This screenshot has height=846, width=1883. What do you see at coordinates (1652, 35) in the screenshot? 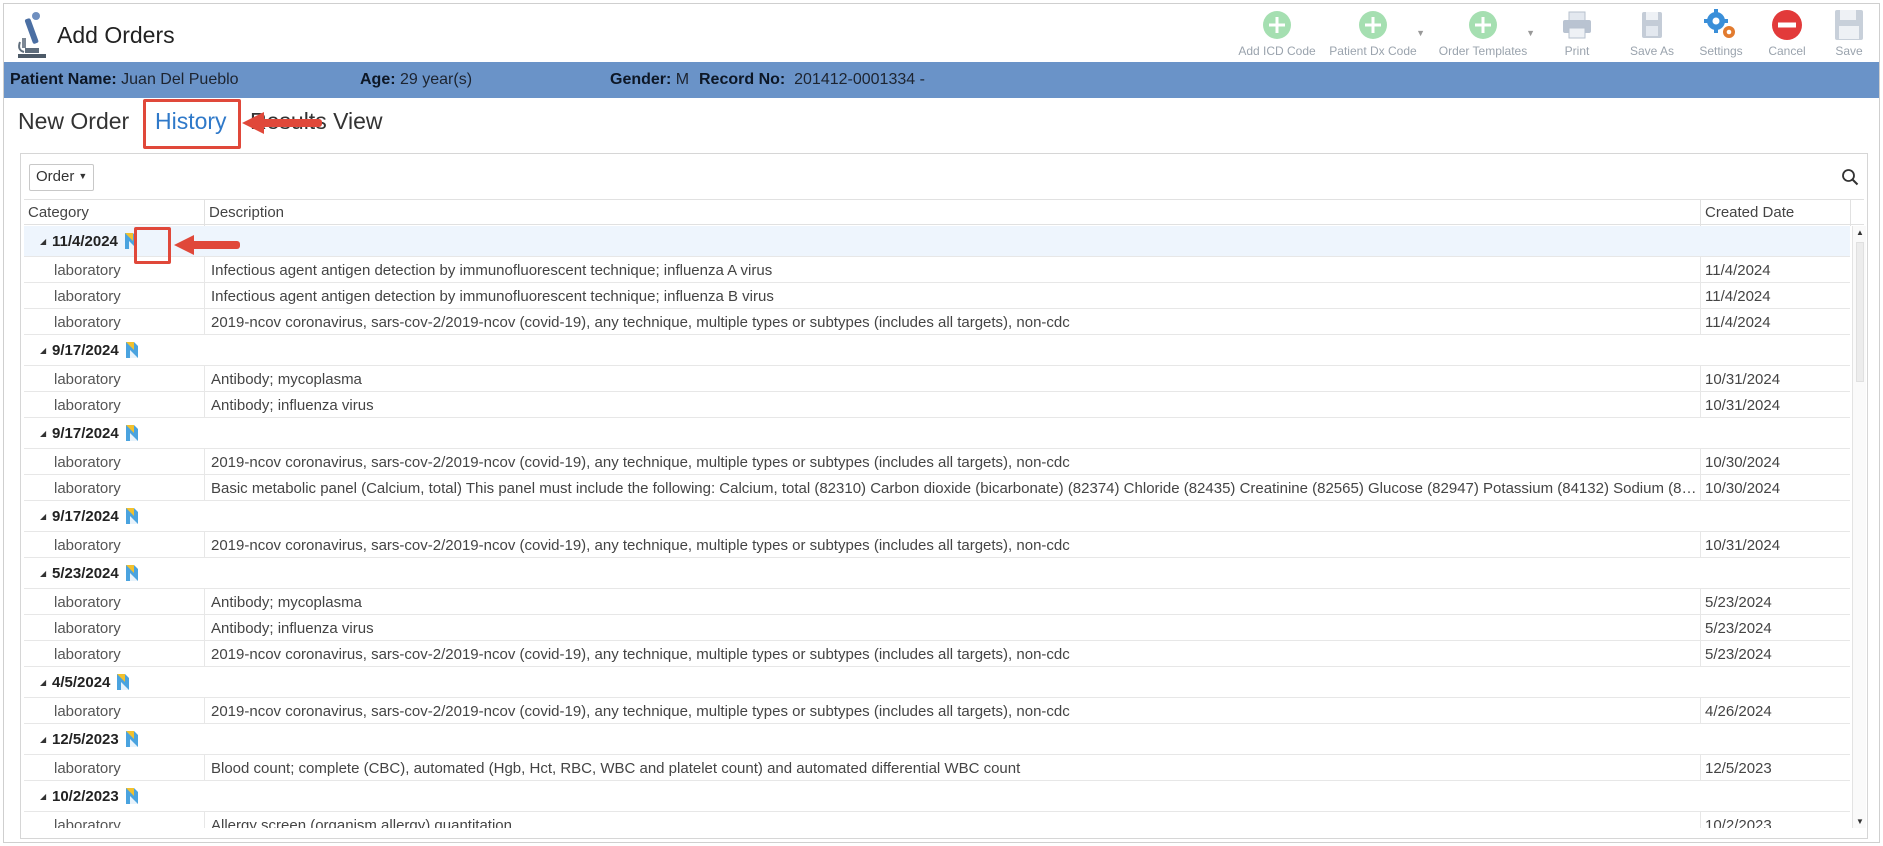
I see `save-as-button: Save As` at bounding box center [1652, 35].